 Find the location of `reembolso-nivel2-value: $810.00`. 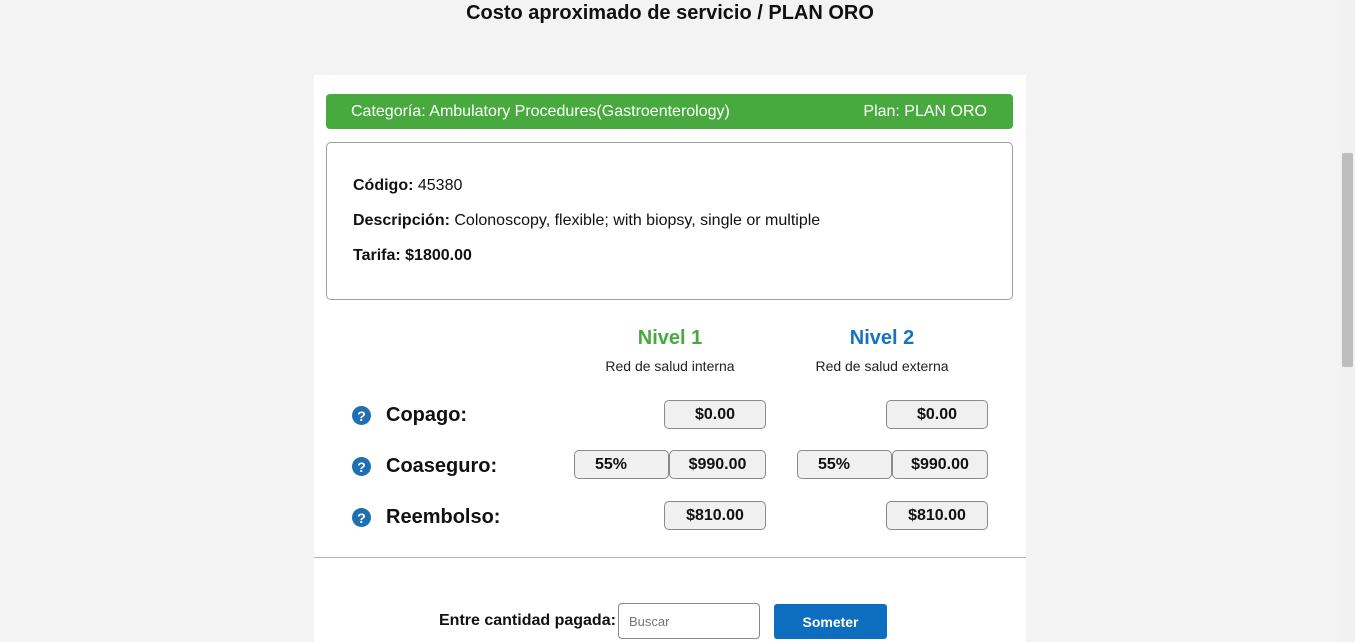

reembolso-nivel2-value: $810.00 is located at coordinates (937, 515).